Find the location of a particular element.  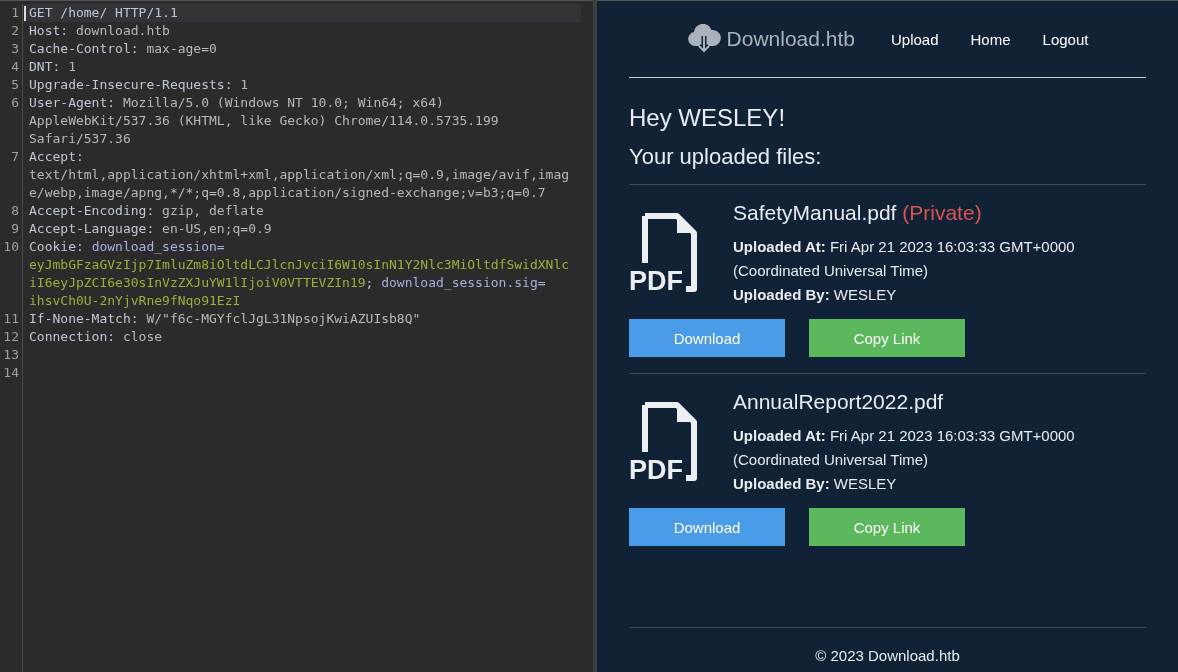

line-number: 8 is located at coordinates (15, 210).